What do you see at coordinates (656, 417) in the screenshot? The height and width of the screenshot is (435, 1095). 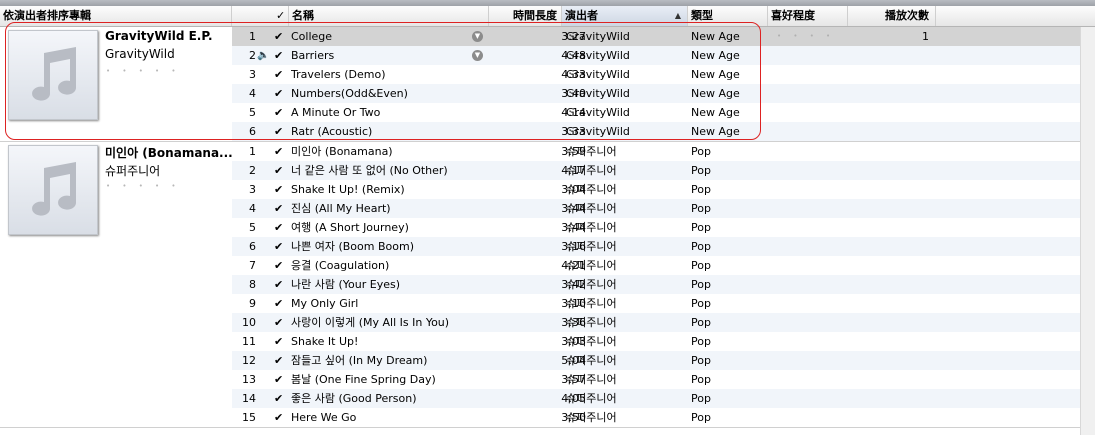 I see `track-row: 15 ✔ Here We Go 3:50 슈퍼주니어 Pop` at bounding box center [656, 417].